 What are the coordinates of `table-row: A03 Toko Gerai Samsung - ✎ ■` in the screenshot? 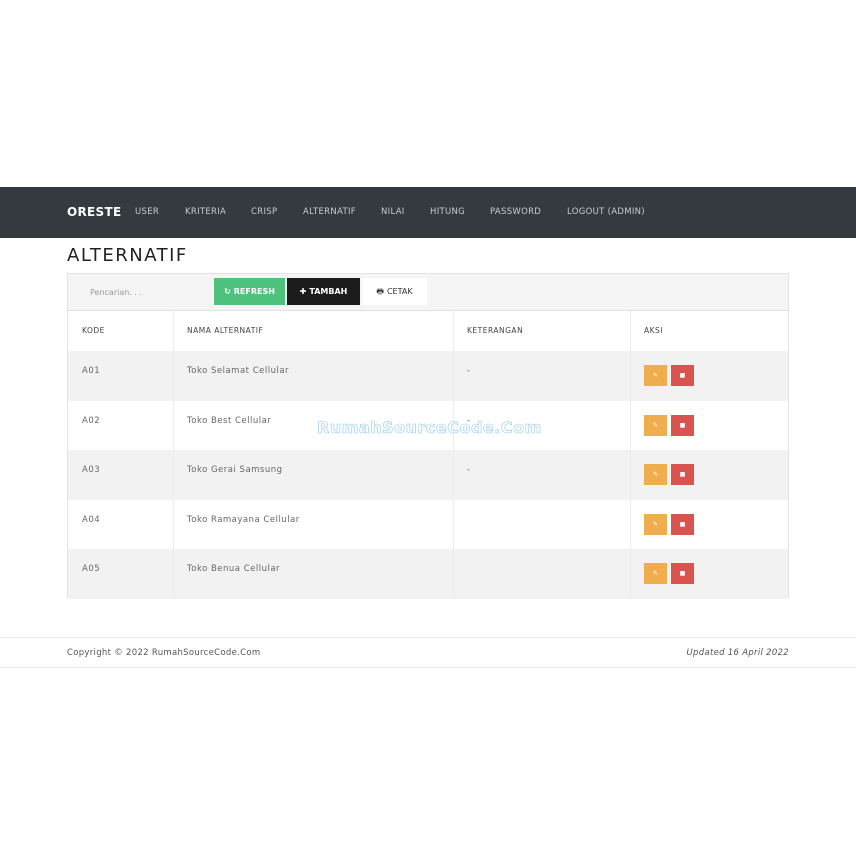 It's located at (428, 475).